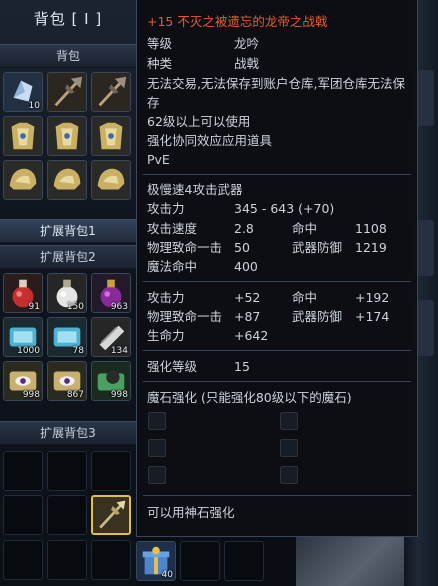 Image resolution: width=438 pixels, height=586 pixels. What do you see at coordinates (242, 366) in the screenshot?
I see `enchant-level-value: 15` at bounding box center [242, 366].